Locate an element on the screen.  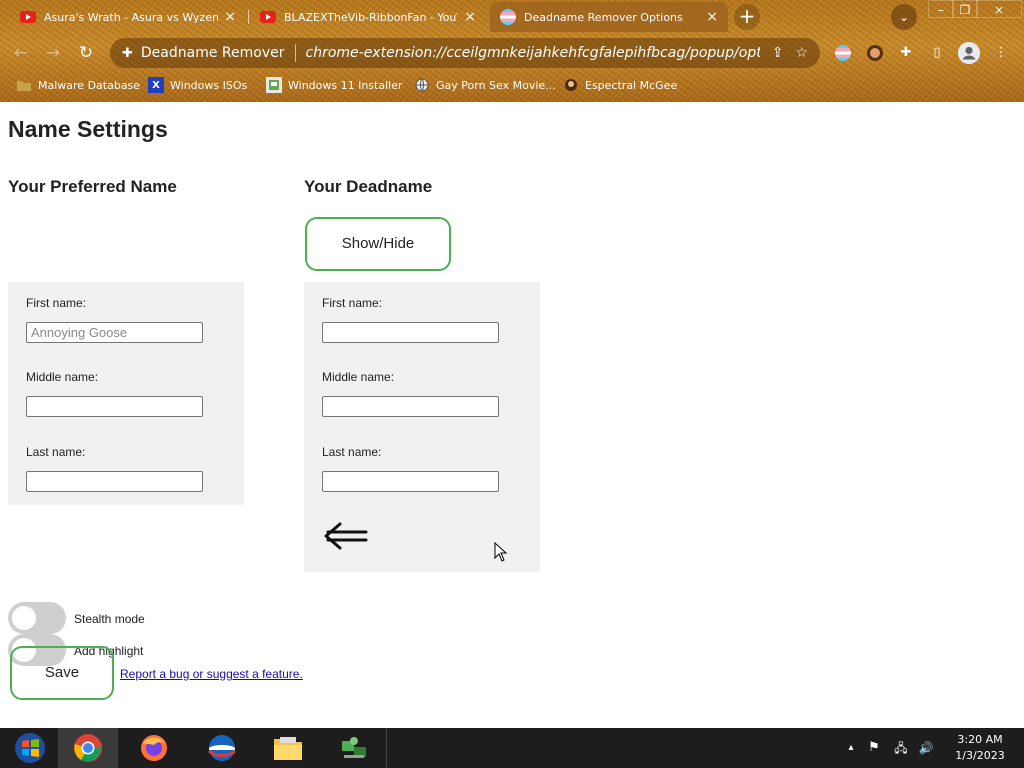
preferred-name-panel: First name: Middle name: Last name: is located at coordinates (126, 393).